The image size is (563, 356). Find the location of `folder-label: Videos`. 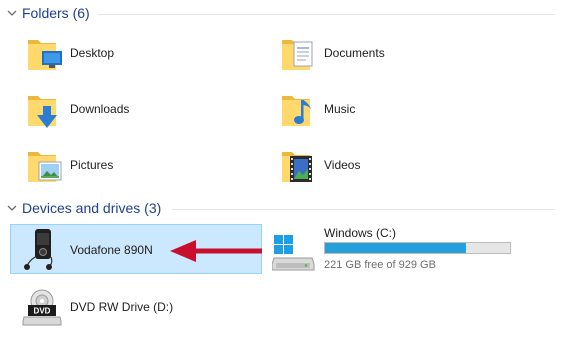

folder-label: Videos is located at coordinates (342, 165).